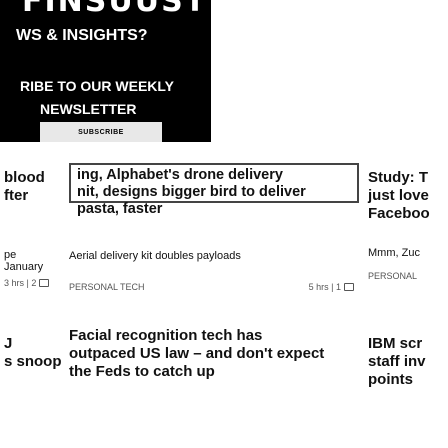 This screenshot has width=448, height=448. I want to click on article-title: blood fter, so click(24, 187).